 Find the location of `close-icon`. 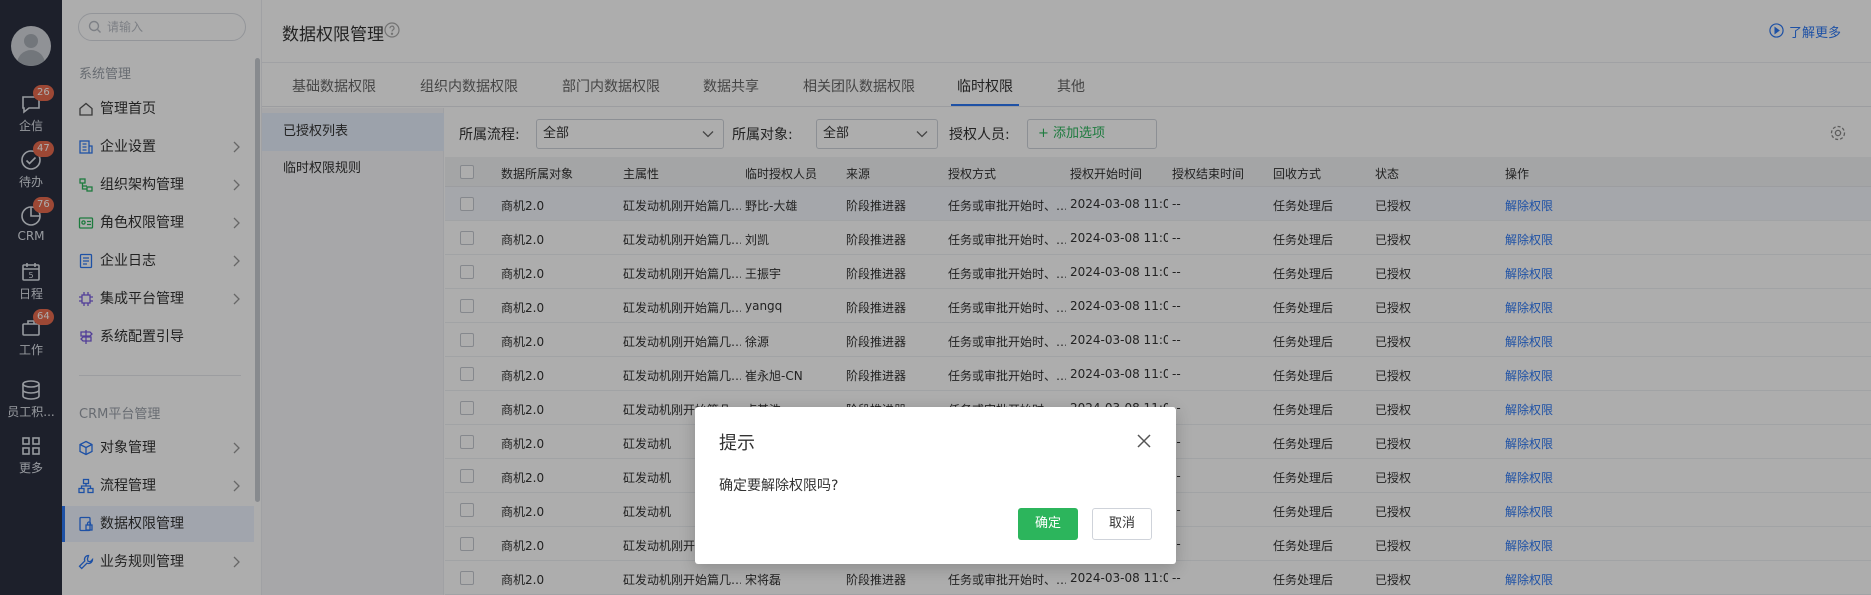

close-icon is located at coordinates (1144, 441).